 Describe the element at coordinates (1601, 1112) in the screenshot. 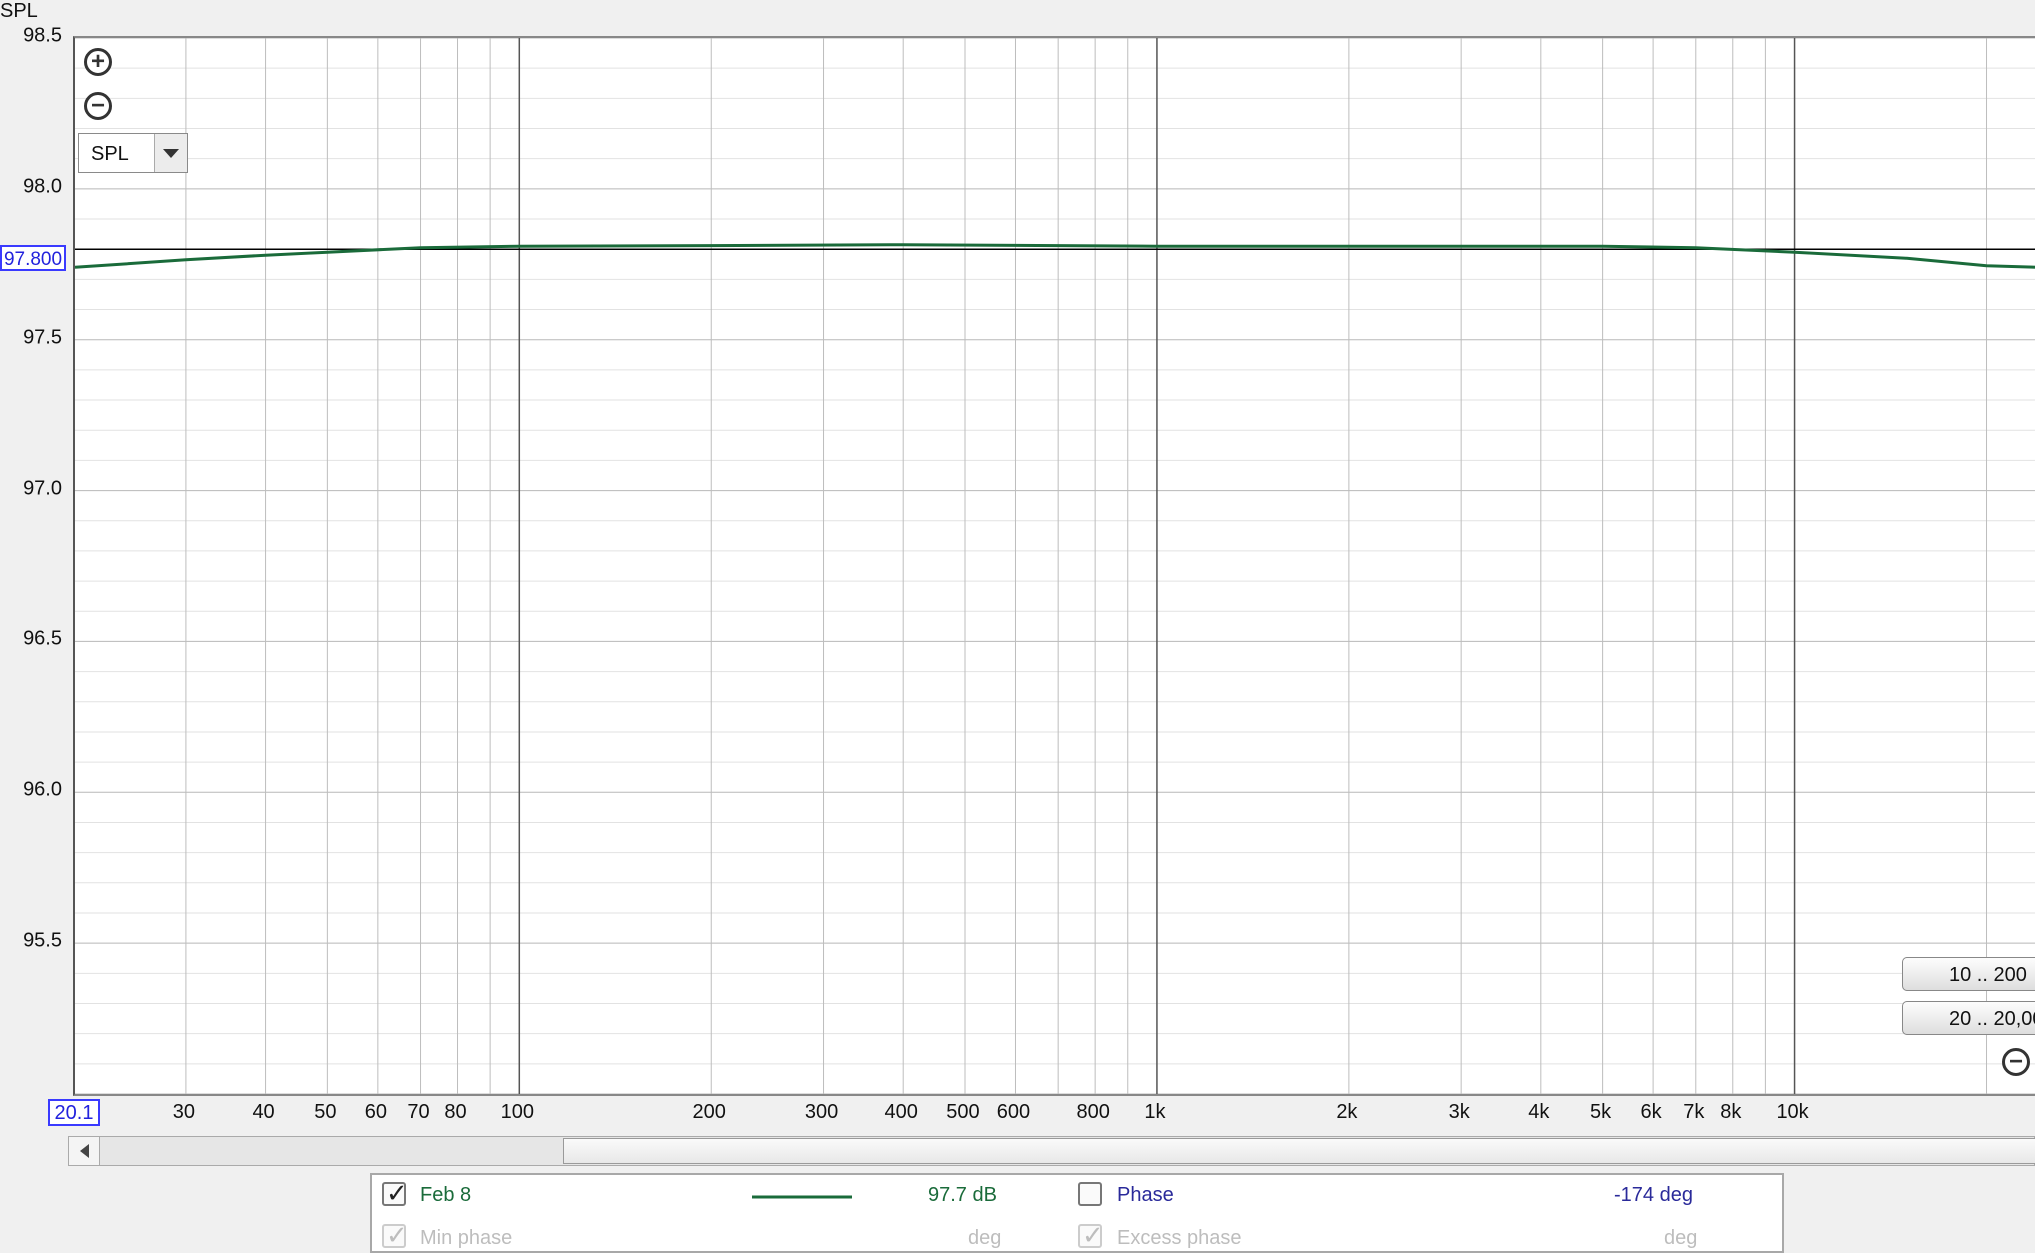

I see `x-tick-label: 5k` at that location.